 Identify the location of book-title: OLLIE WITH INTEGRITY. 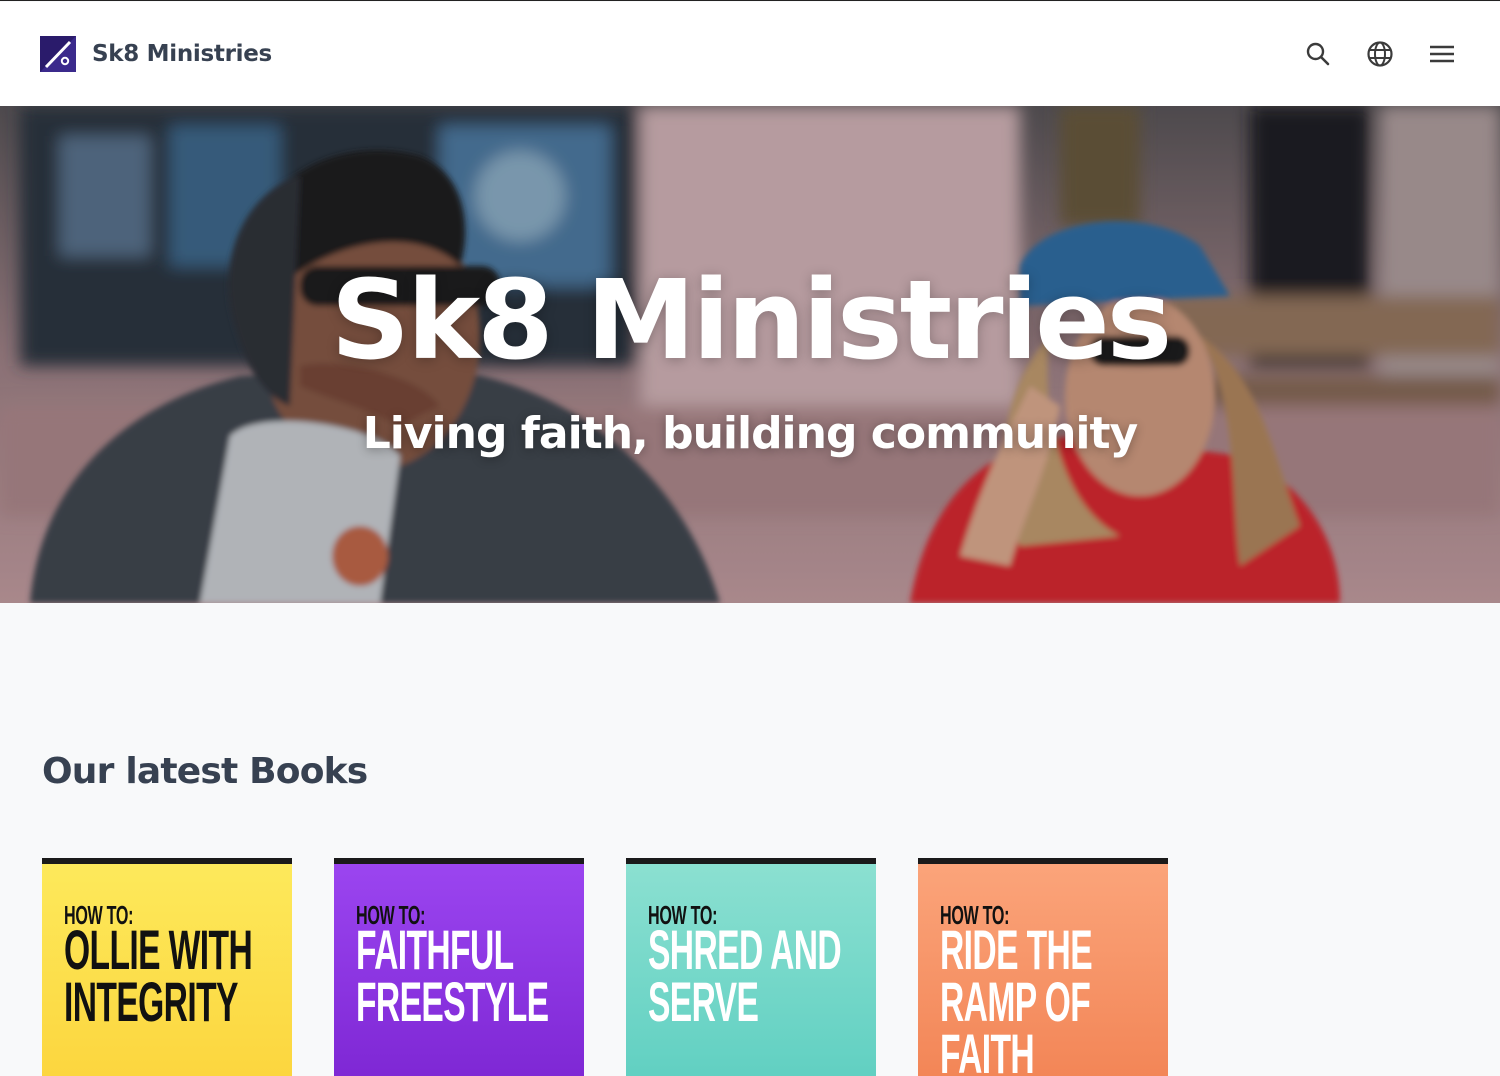
(158, 975).